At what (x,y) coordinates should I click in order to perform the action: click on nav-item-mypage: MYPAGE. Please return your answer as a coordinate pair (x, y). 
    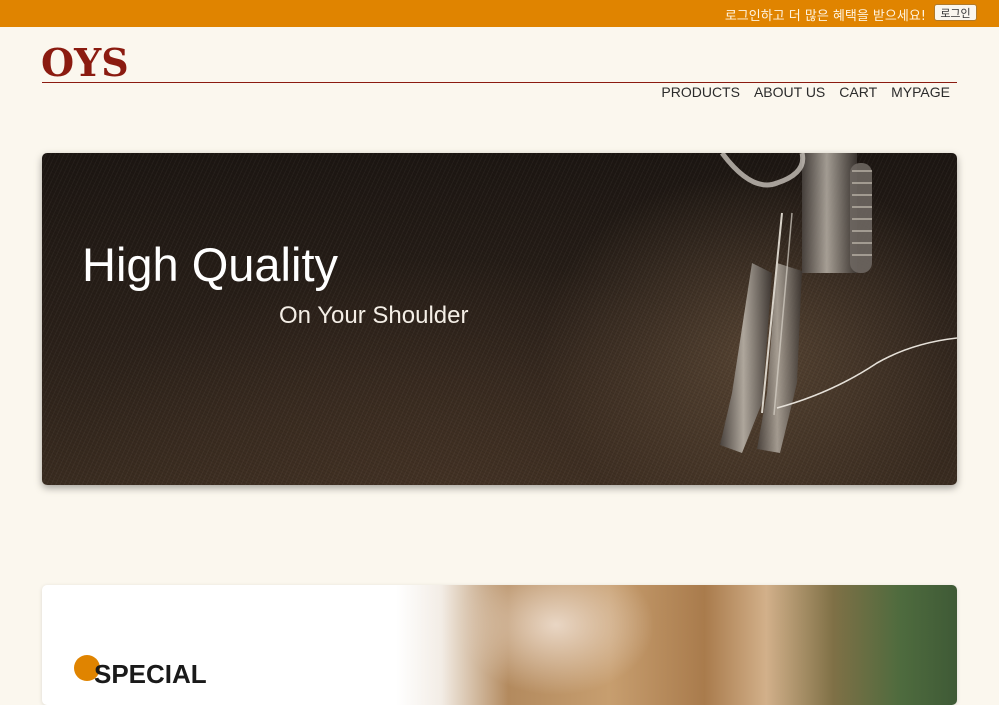
    Looking at the image, I should click on (920, 92).